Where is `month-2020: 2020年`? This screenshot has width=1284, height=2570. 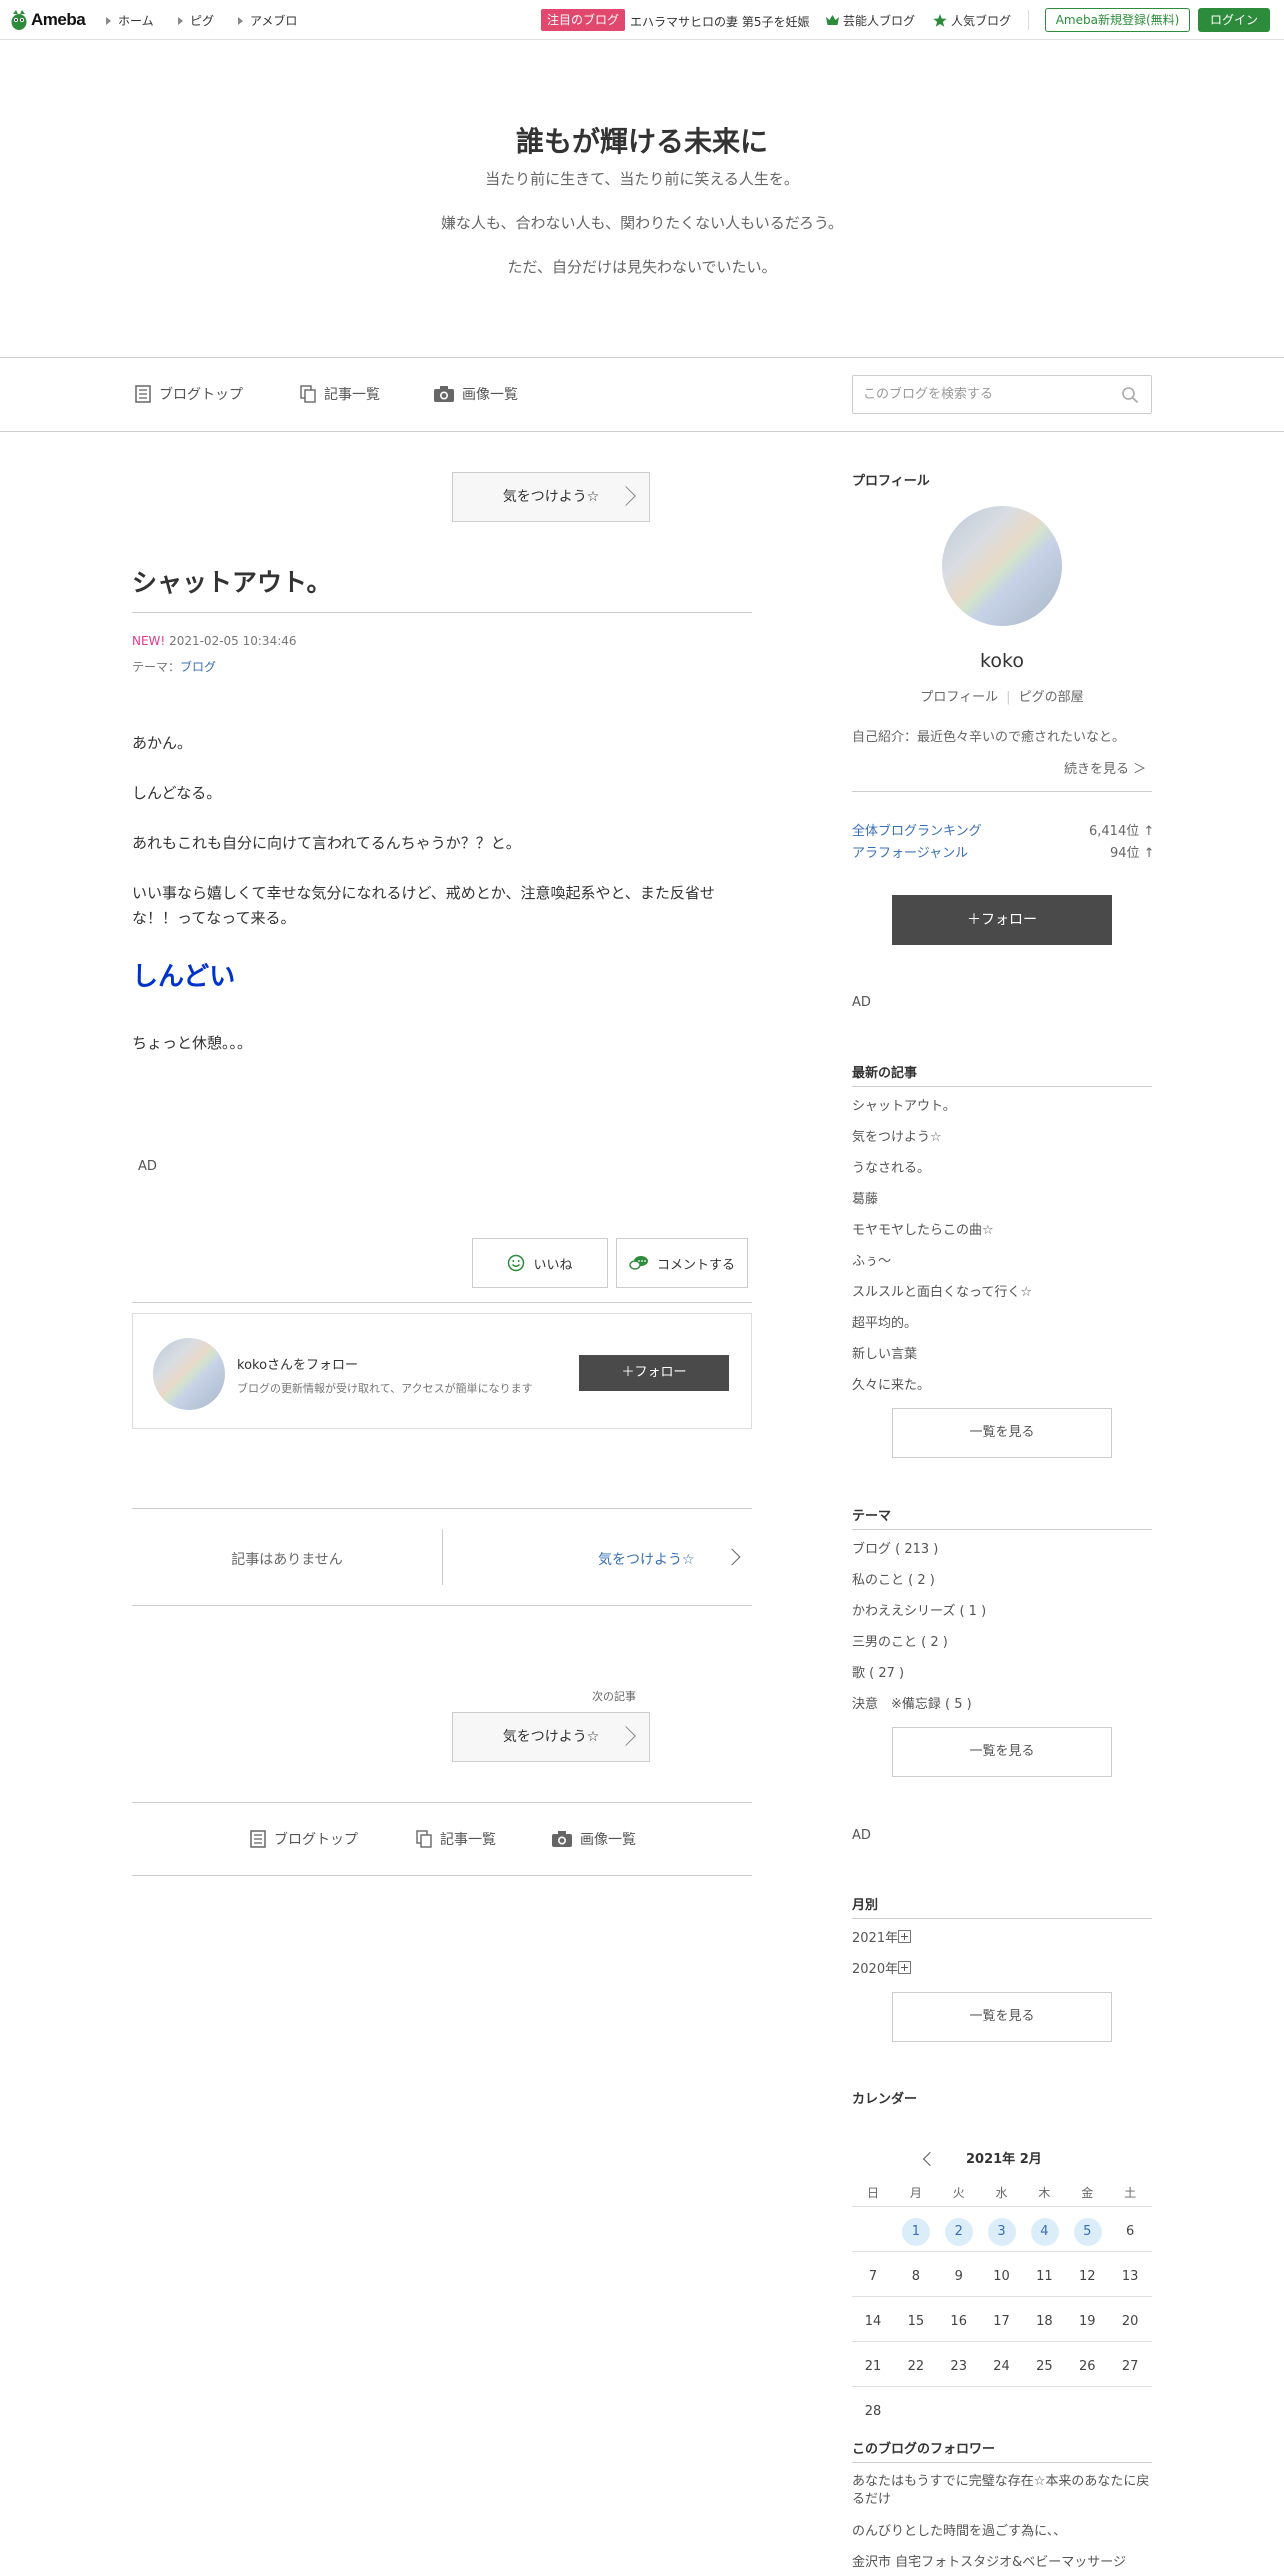
month-2020: 2020年 is located at coordinates (882, 1967).